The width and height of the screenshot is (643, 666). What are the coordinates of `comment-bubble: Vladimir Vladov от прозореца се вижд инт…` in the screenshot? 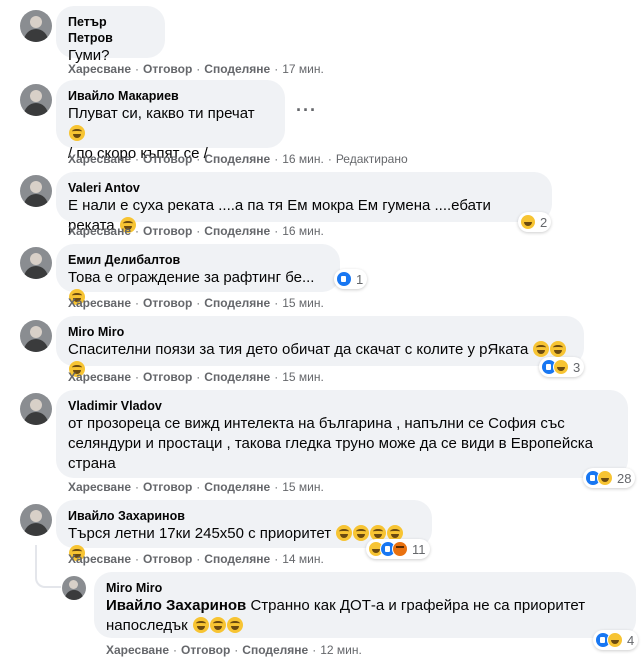 It's located at (342, 434).